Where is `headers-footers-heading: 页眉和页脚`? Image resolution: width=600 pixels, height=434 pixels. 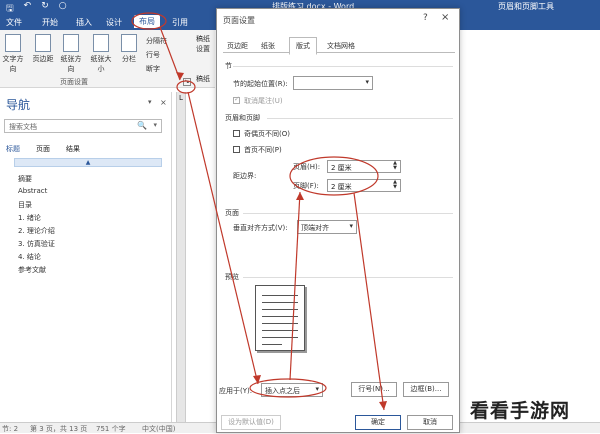
headers-footers-heading: 页眉和页脚 is located at coordinates (242, 118).